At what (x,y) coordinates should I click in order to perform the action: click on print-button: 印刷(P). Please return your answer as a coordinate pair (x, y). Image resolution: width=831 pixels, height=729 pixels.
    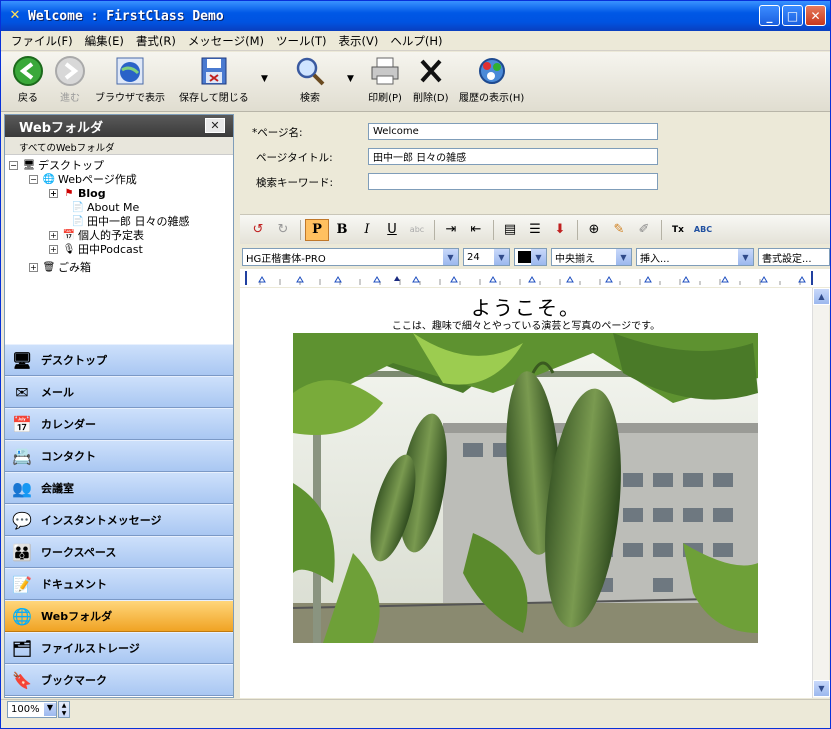
    Looking at the image, I should click on (385, 79).